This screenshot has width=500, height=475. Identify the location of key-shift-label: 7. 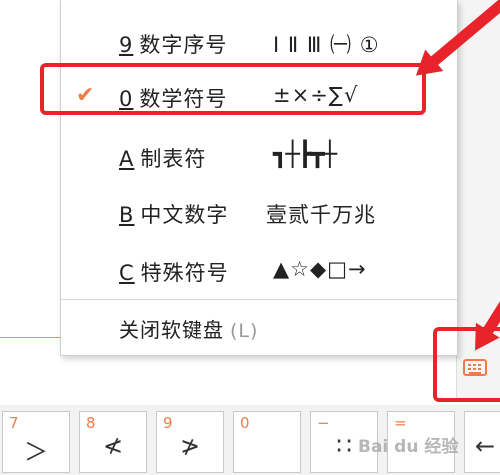
(14, 423).